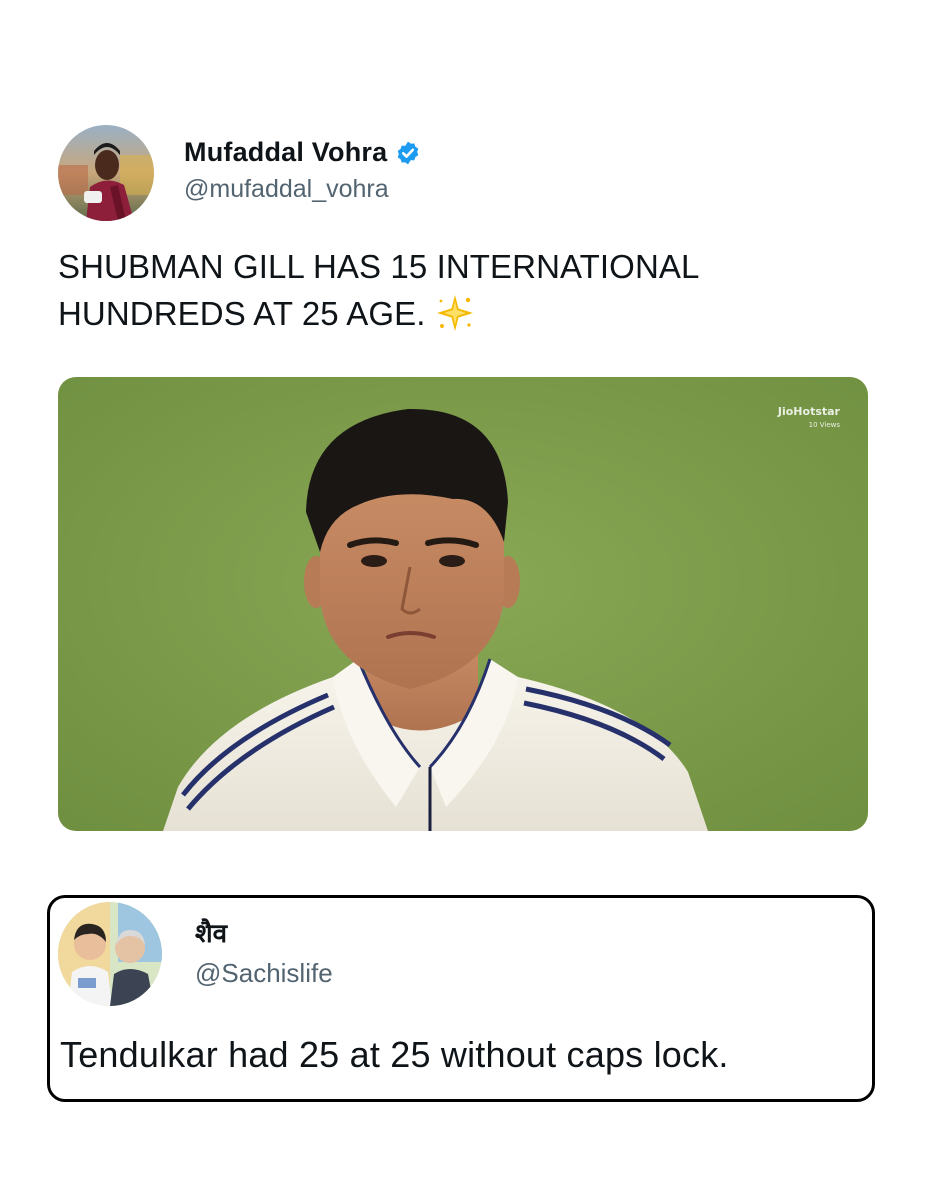 This screenshot has height=1200, width=926. What do you see at coordinates (264, 973) in the screenshot?
I see `reply-handle: @Sachislife` at bounding box center [264, 973].